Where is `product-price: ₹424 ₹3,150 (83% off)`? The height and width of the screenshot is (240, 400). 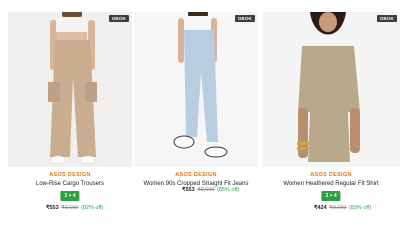 product-price: ₹424 ₹3,150 (83% off) is located at coordinates (342, 208).